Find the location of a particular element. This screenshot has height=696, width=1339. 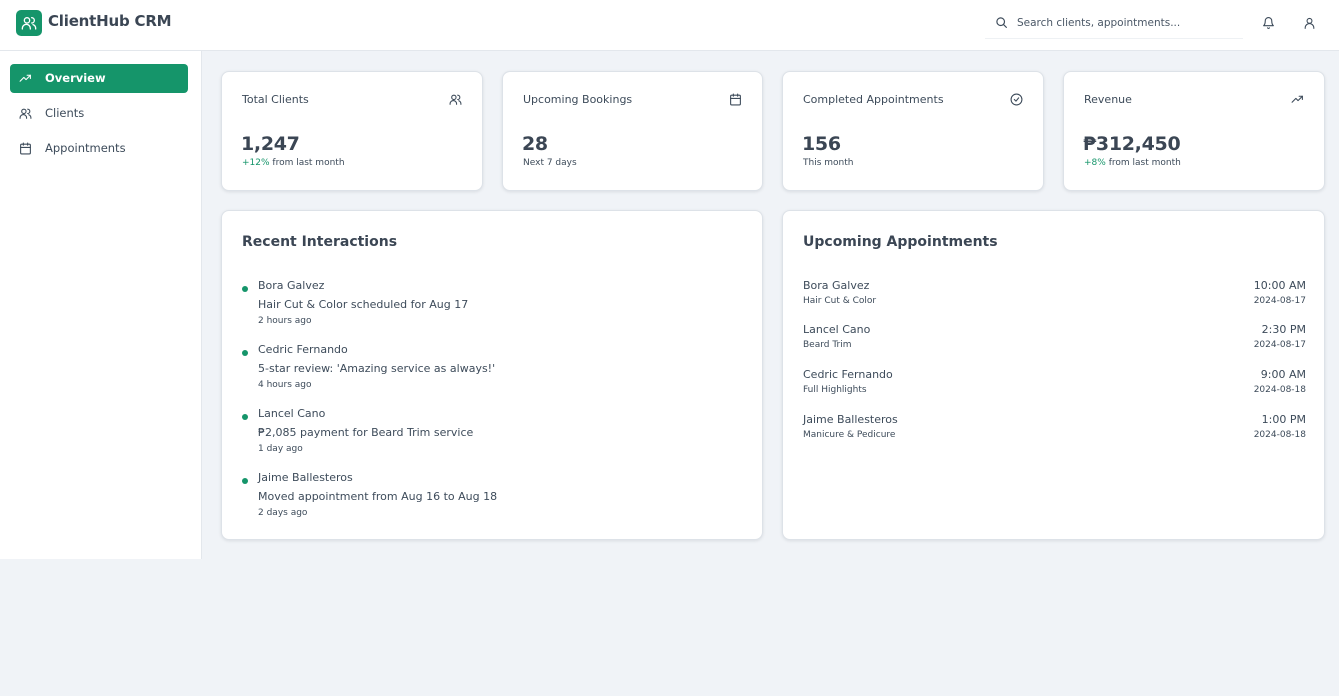

search-input is located at coordinates (1127, 23).